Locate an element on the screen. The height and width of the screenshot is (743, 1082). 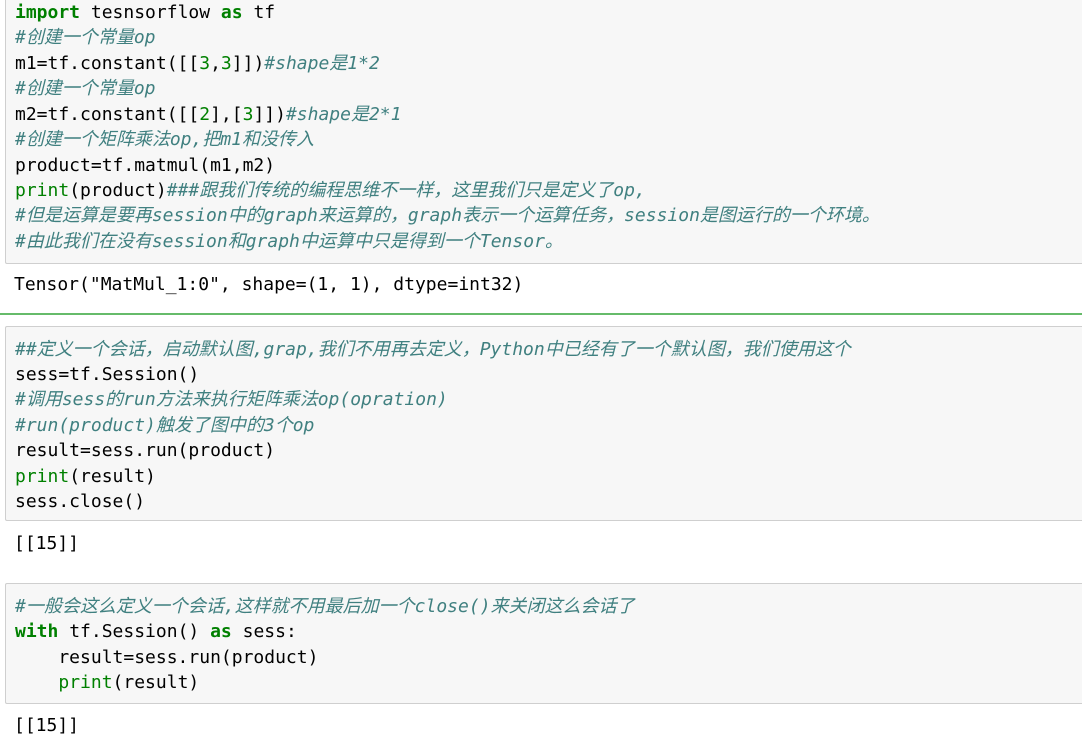
code-text: (product) is located at coordinates (118, 190).